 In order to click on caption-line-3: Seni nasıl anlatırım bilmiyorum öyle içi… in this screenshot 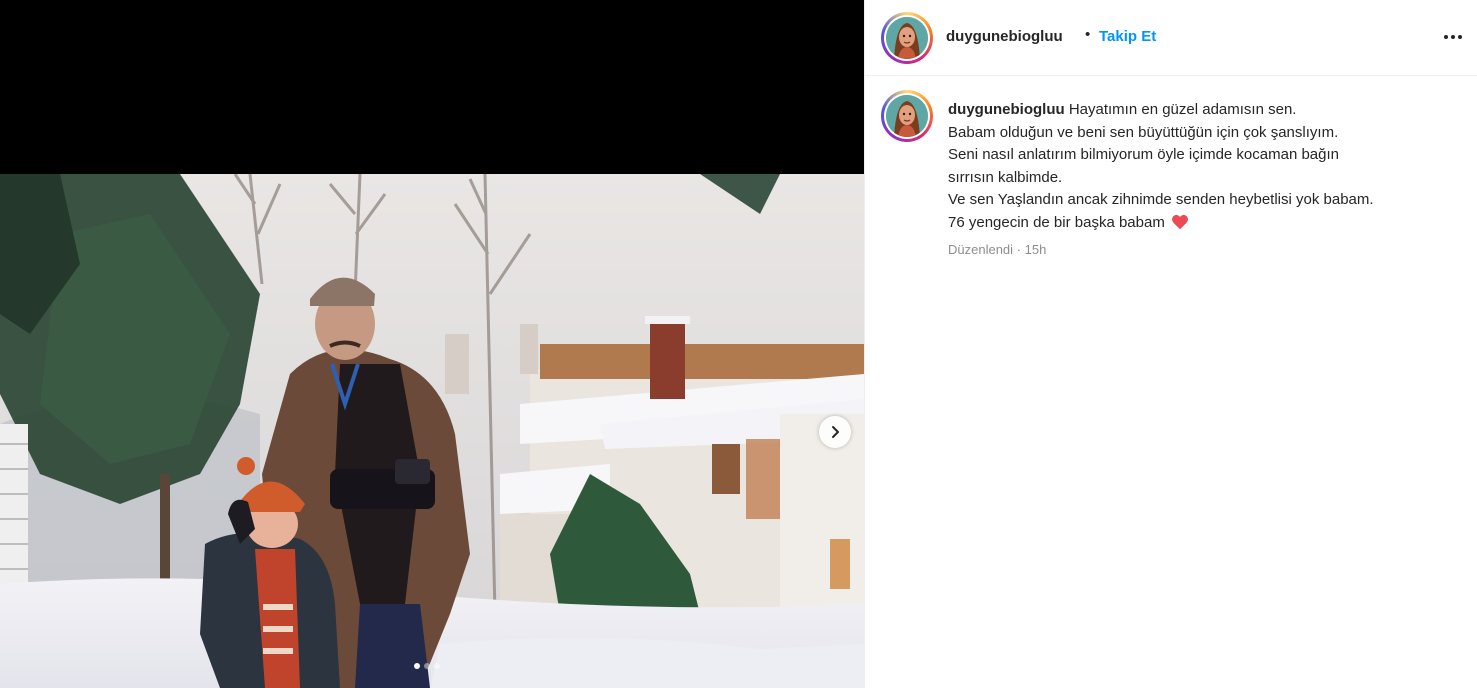, I will do `click(1144, 154)`.